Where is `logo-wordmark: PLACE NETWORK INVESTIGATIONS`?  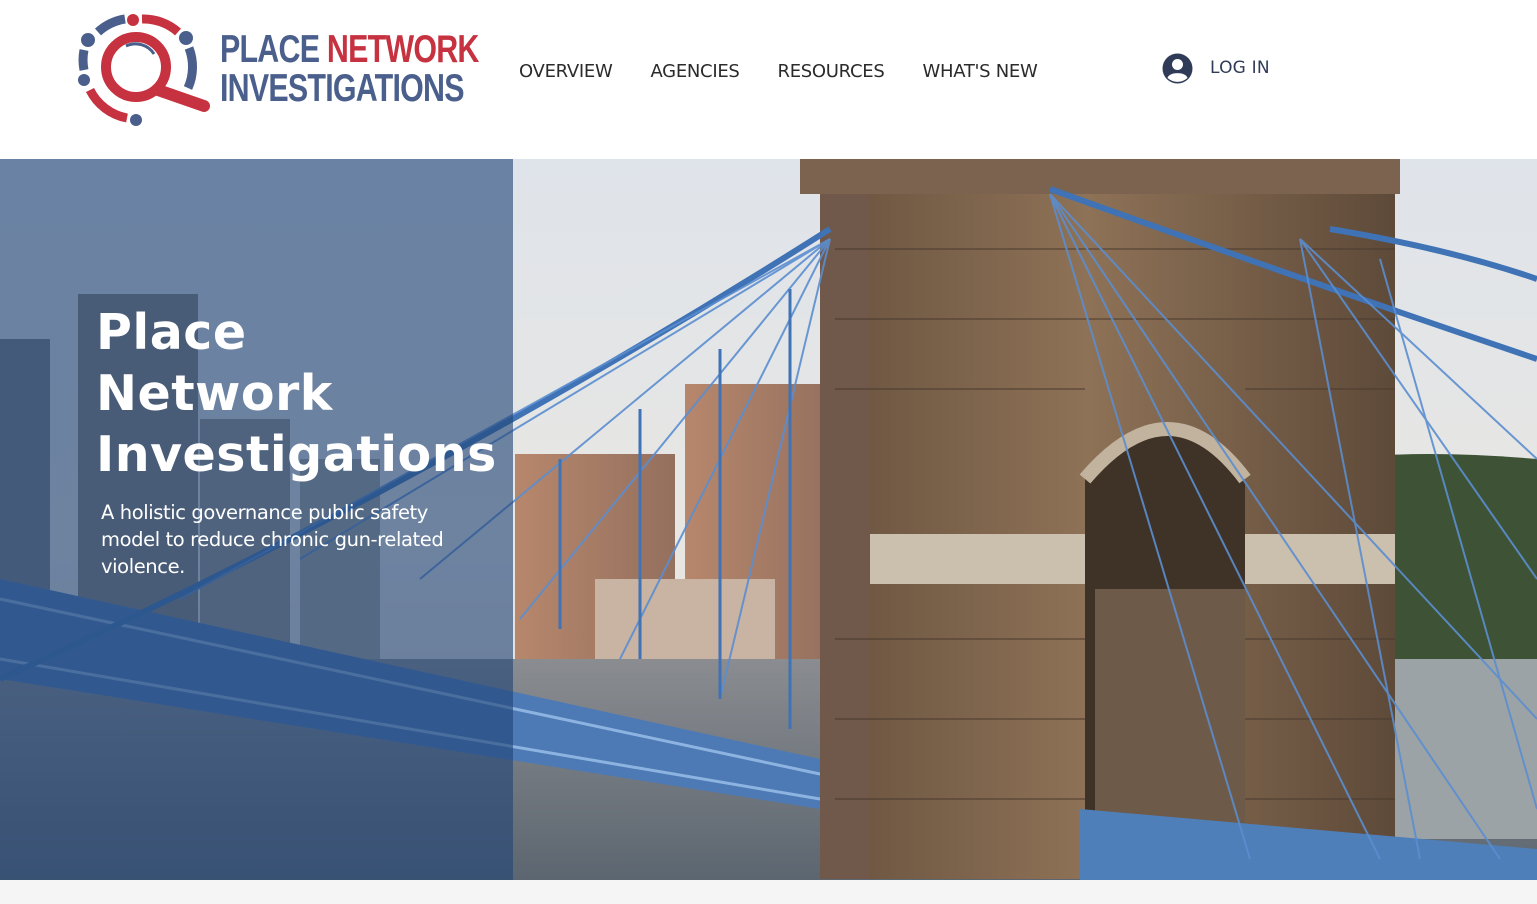 logo-wordmark: PLACE NETWORK INVESTIGATIONS is located at coordinates (349, 69).